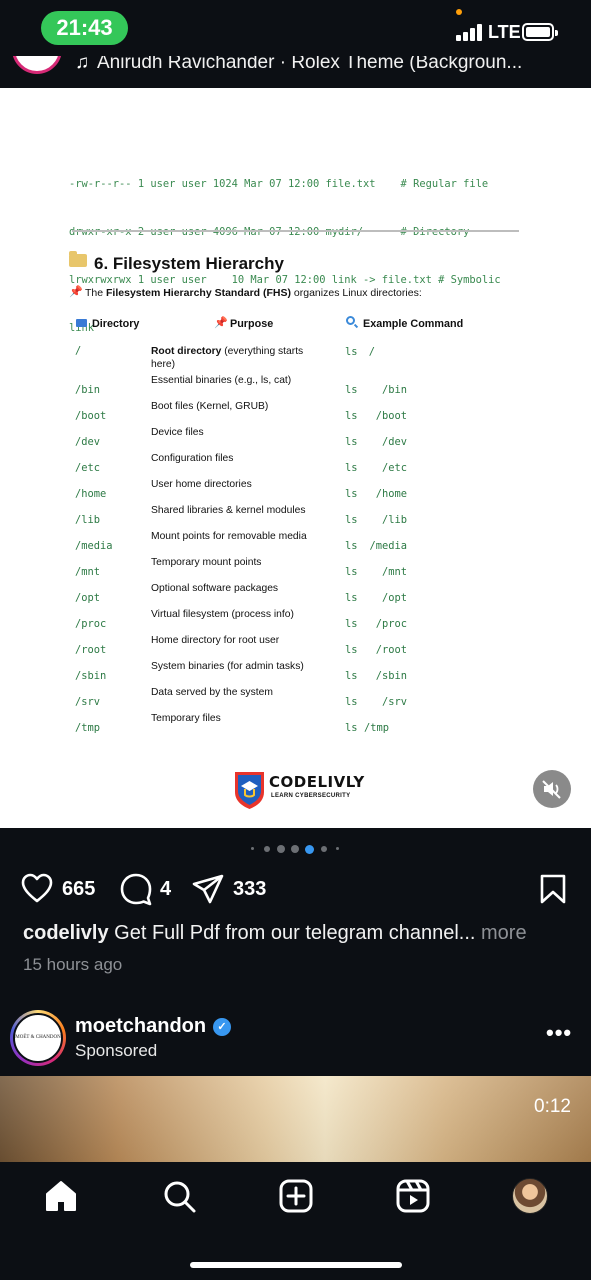  What do you see at coordinates (88, 442) in the screenshot?
I see `dir-cell: /dev` at bounding box center [88, 442].